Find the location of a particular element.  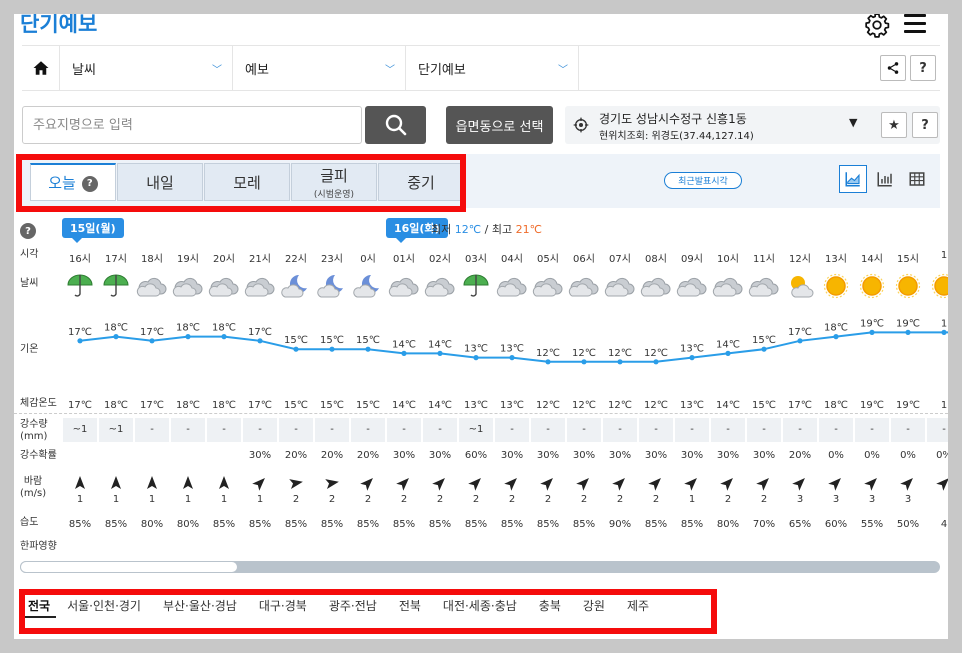

nav-dropdown-weather: 날씨 ﹀ is located at coordinates (146, 68).